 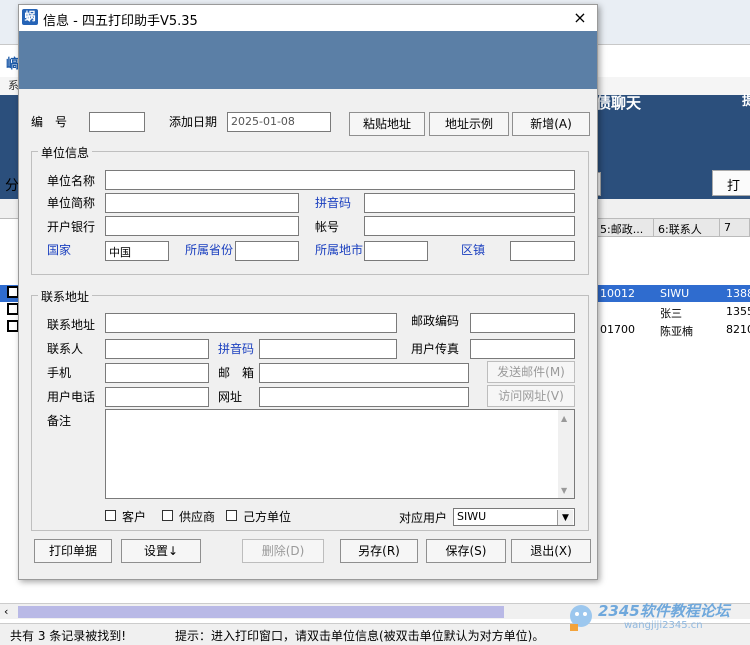 I want to click on address-example-button: 地址示例, so click(x=469, y=124).